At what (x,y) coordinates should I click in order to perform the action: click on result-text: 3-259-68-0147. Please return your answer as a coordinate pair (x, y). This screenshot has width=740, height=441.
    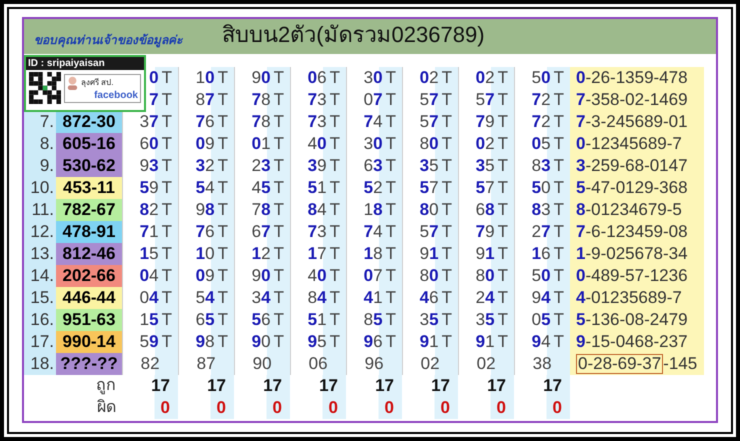
    Looking at the image, I should click on (632, 166).